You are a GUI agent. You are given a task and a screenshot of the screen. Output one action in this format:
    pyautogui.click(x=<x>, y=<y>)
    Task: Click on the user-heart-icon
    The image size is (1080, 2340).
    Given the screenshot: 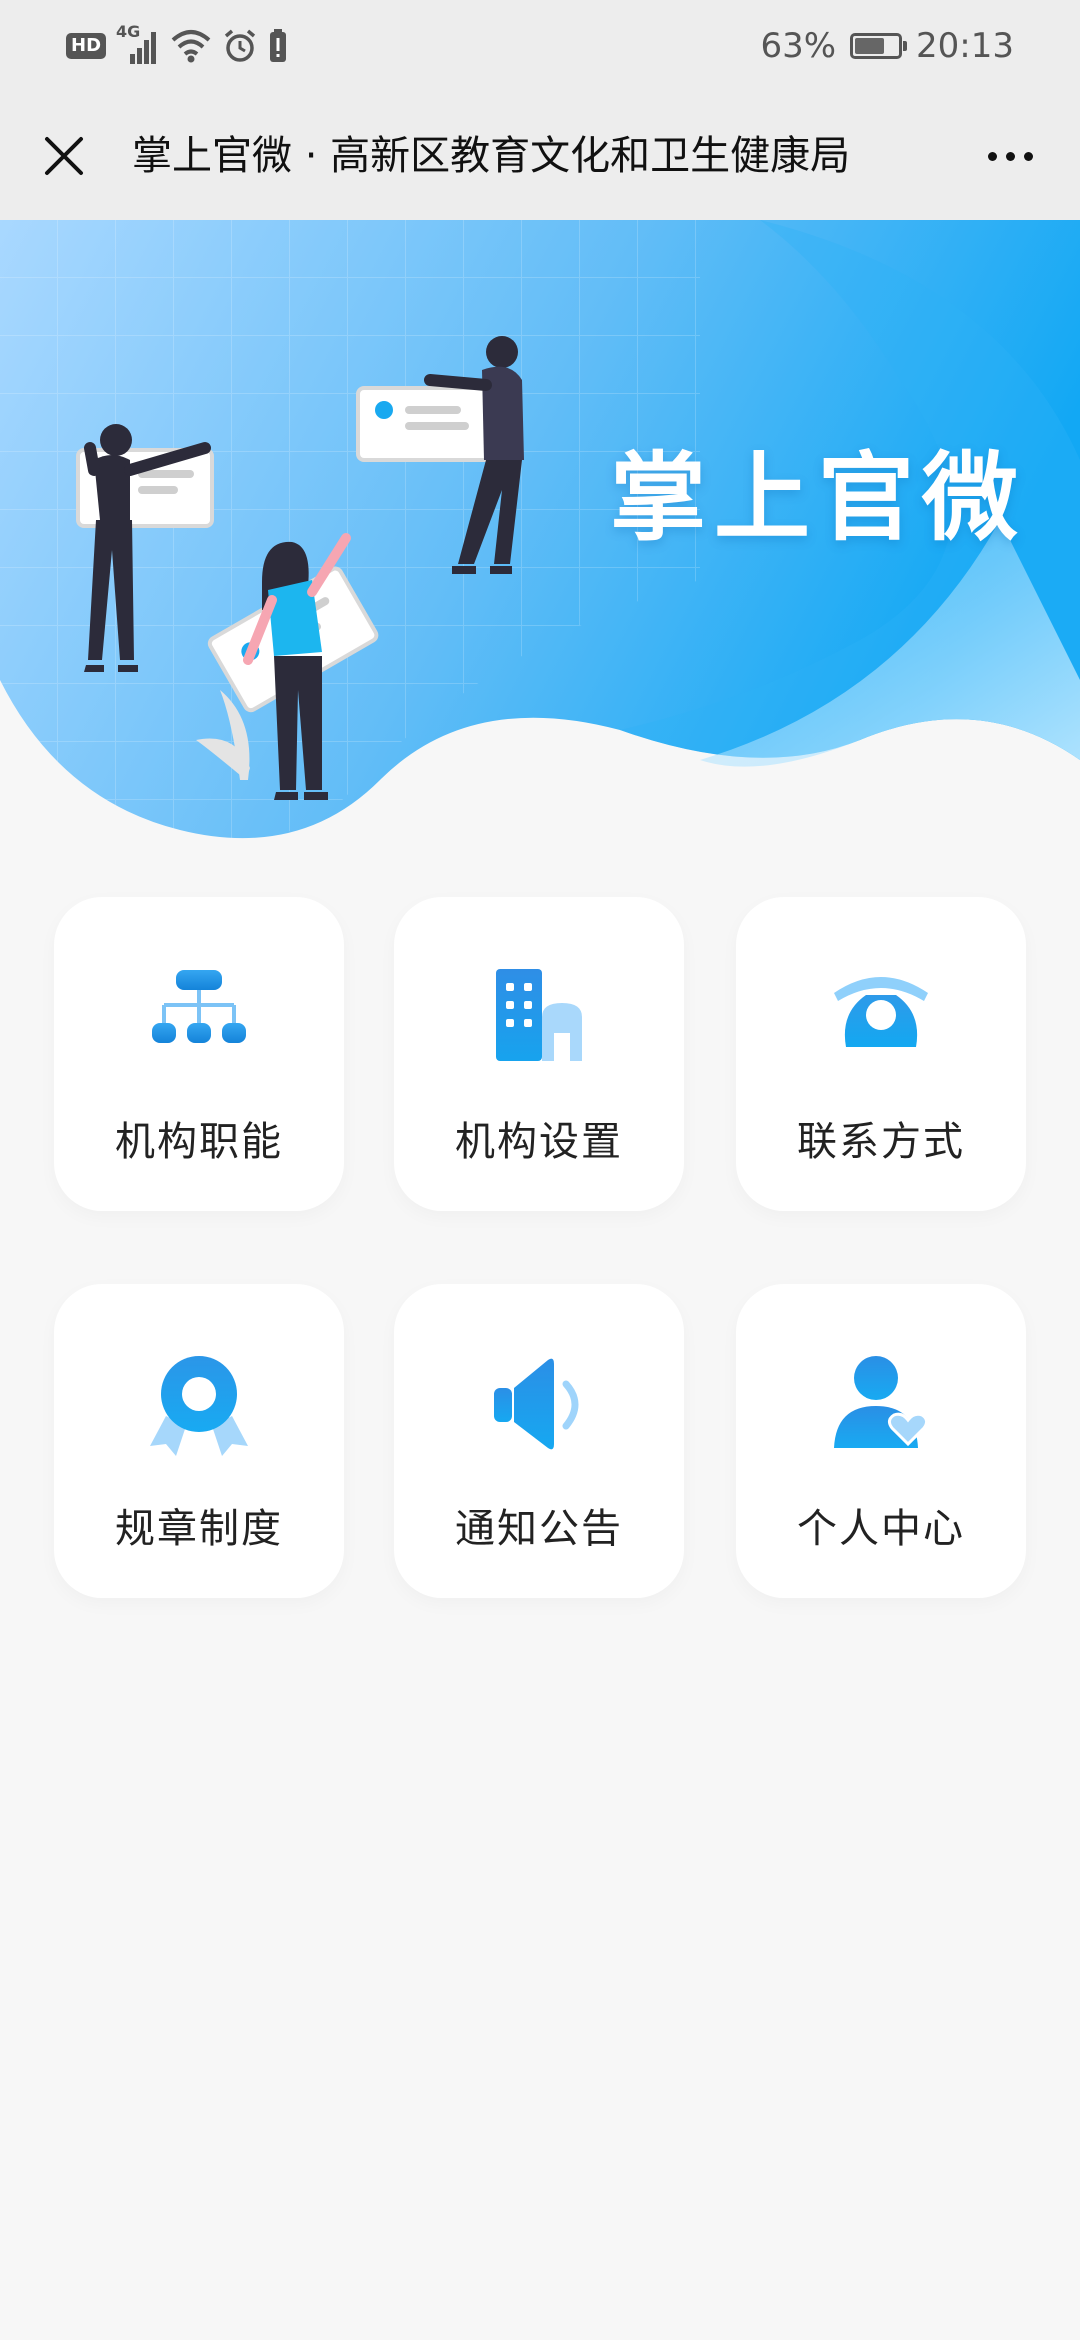 What is the action you would take?
    pyautogui.click(x=881, y=1402)
    